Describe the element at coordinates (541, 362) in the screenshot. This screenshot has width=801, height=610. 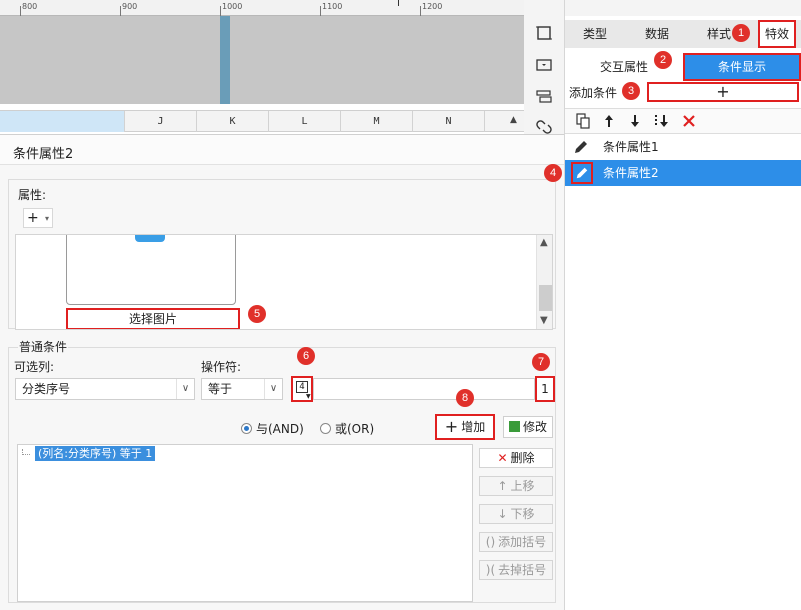
I see `step-marker-7: 7` at that location.